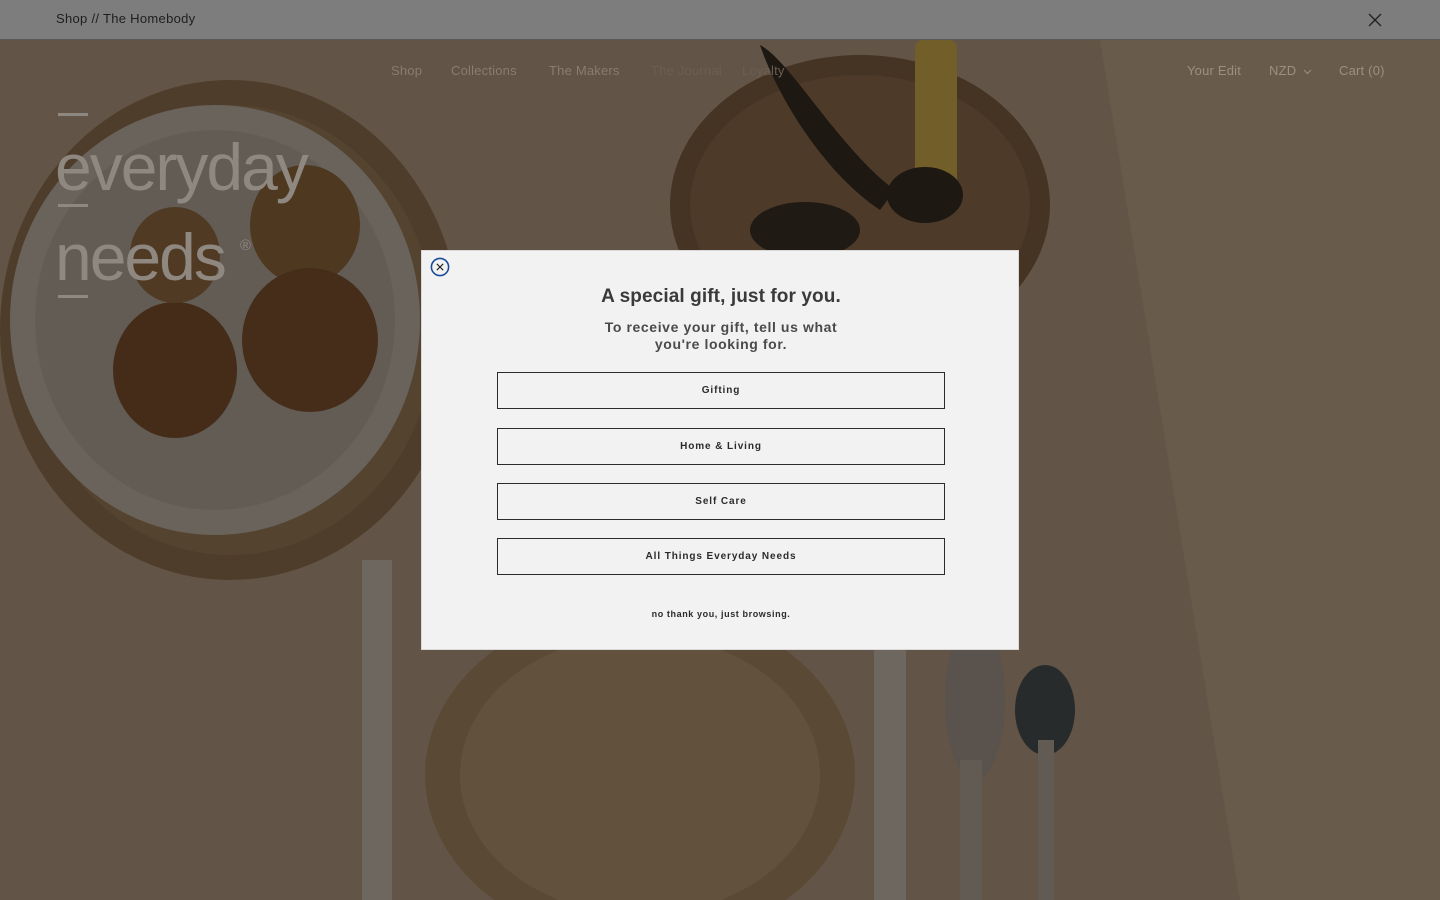 Image resolution: width=1440 pixels, height=900 pixels. What do you see at coordinates (720, 20) in the screenshot?
I see `announcement-bar: Shop // The Homebody` at bounding box center [720, 20].